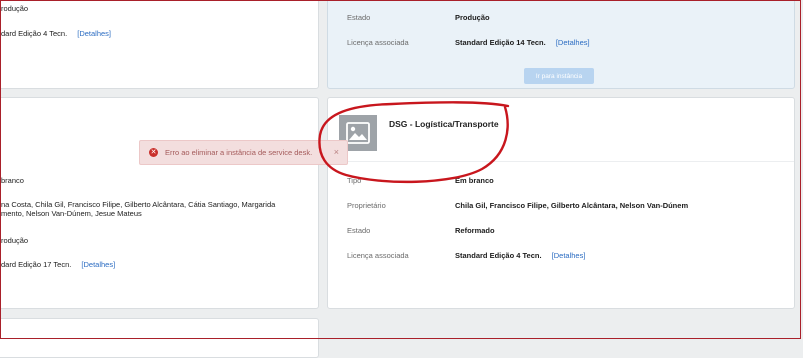  Describe the element at coordinates (475, 230) in the screenshot. I see `state-value: Reformado` at that location.